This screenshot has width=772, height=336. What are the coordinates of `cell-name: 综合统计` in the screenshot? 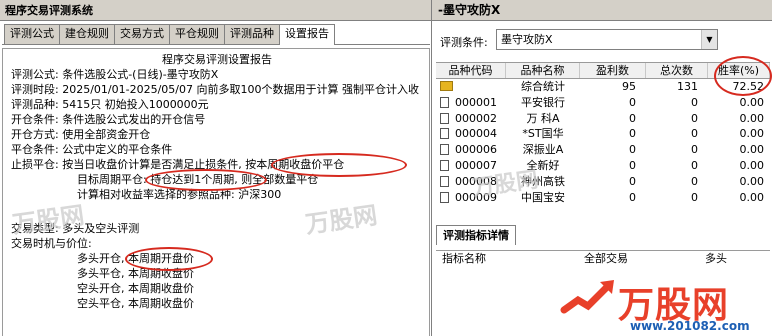 It's located at (543, 86).